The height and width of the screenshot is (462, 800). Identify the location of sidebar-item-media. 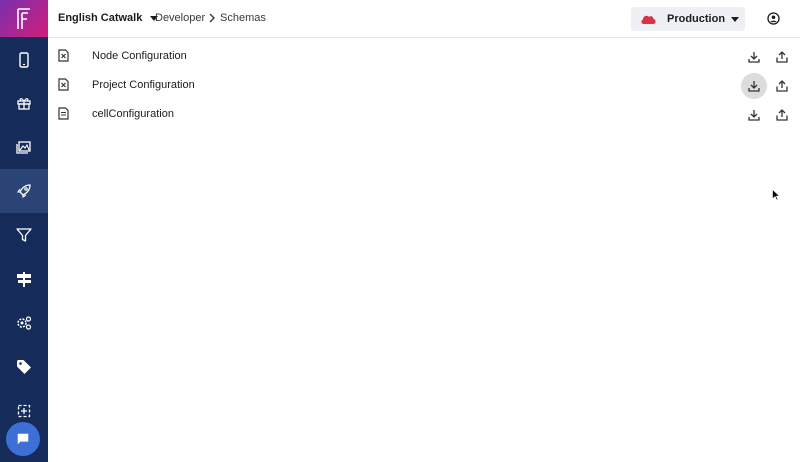
(24, 147).